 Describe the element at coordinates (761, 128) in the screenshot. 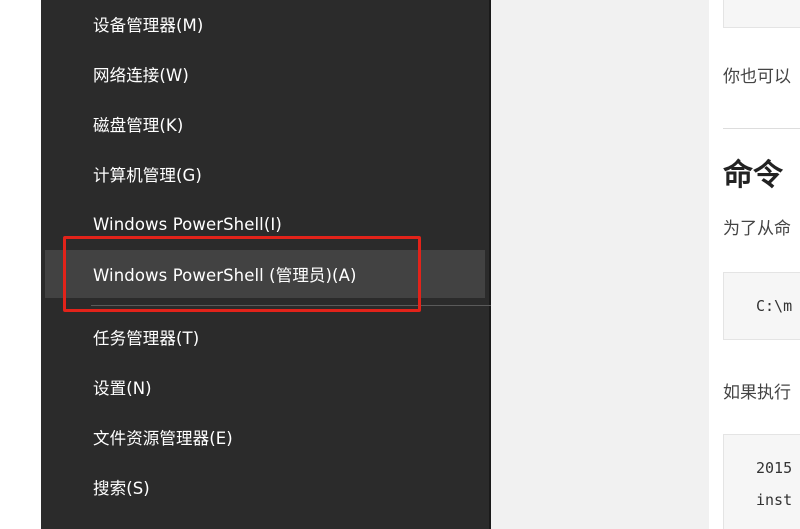

I see `section-divider` at that location.